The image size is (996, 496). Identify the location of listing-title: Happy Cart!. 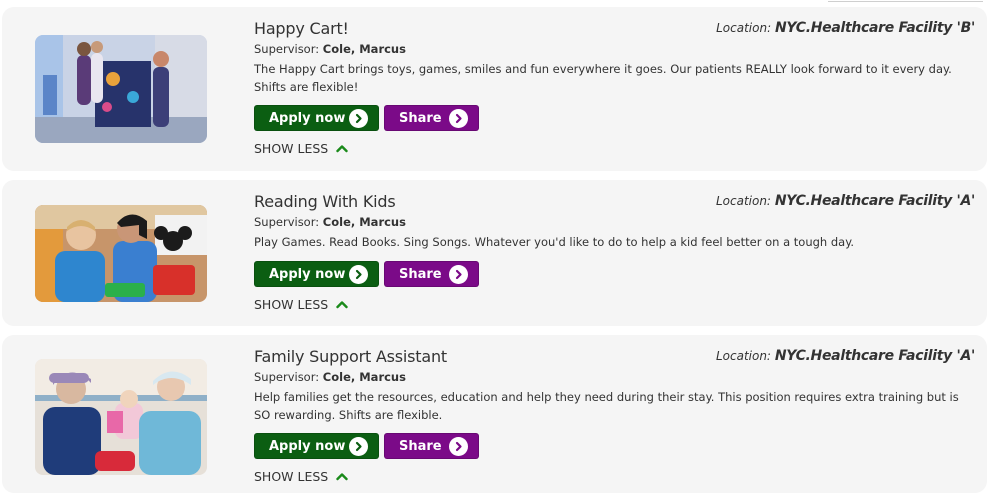
(301, 28).